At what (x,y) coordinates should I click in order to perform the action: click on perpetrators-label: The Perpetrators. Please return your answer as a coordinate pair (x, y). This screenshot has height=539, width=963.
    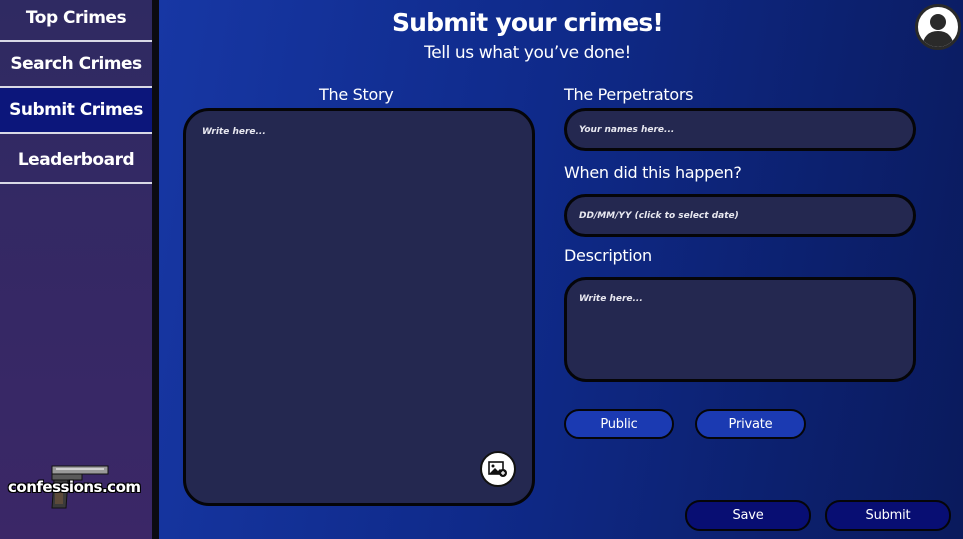
    Looking at the image, I should click on (629, 94).